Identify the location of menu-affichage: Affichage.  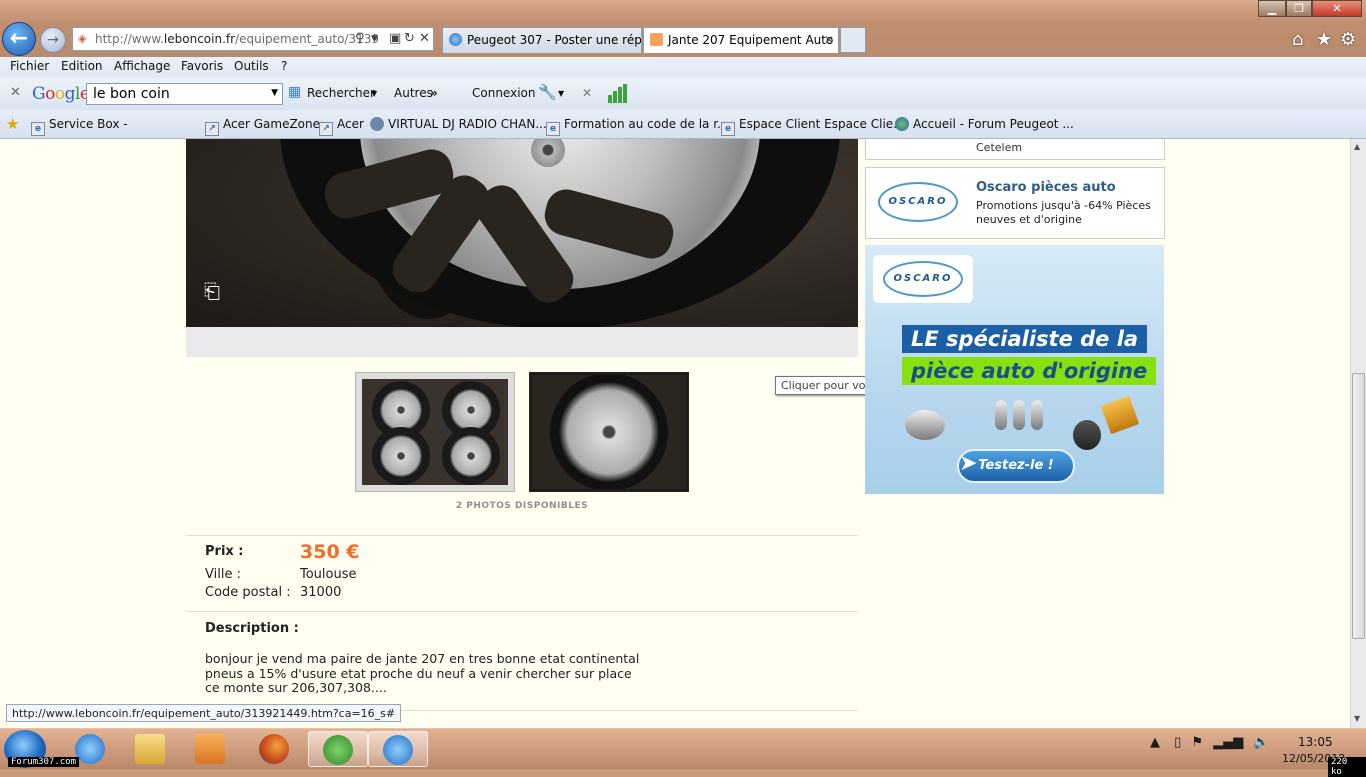
(142, 66).